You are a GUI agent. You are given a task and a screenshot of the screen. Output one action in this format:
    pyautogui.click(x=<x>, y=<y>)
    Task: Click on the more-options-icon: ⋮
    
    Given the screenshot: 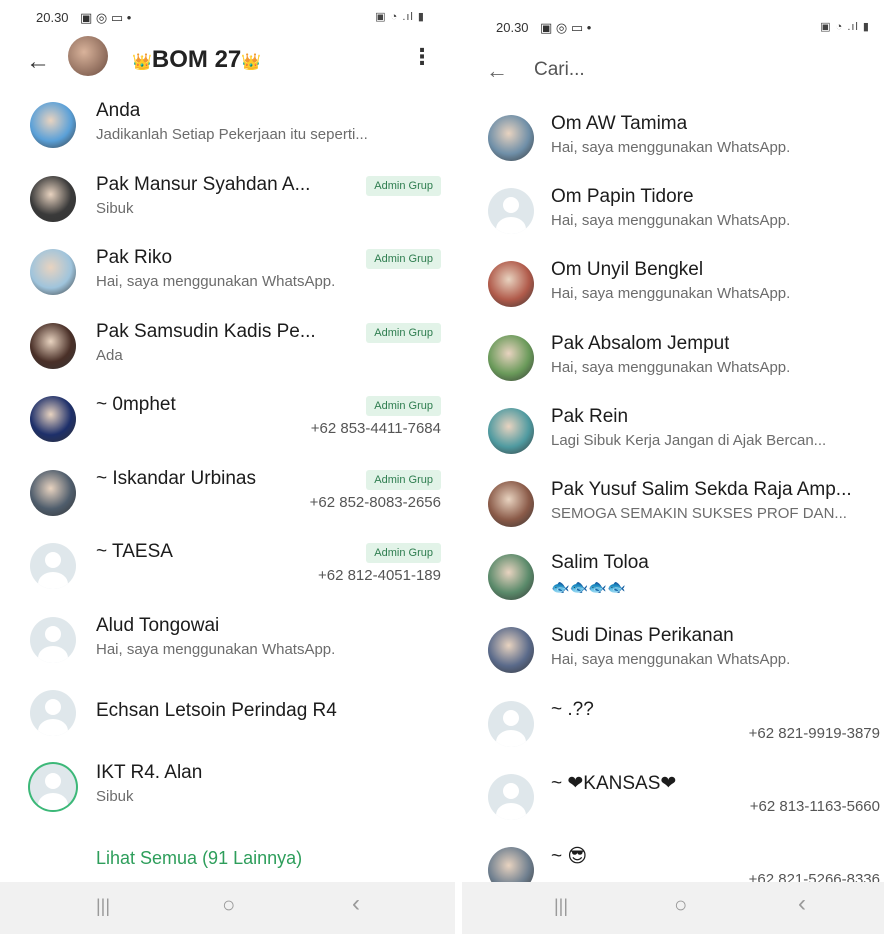 What is the action you would take?
    pyautogui.click(x=422, y=57)
    